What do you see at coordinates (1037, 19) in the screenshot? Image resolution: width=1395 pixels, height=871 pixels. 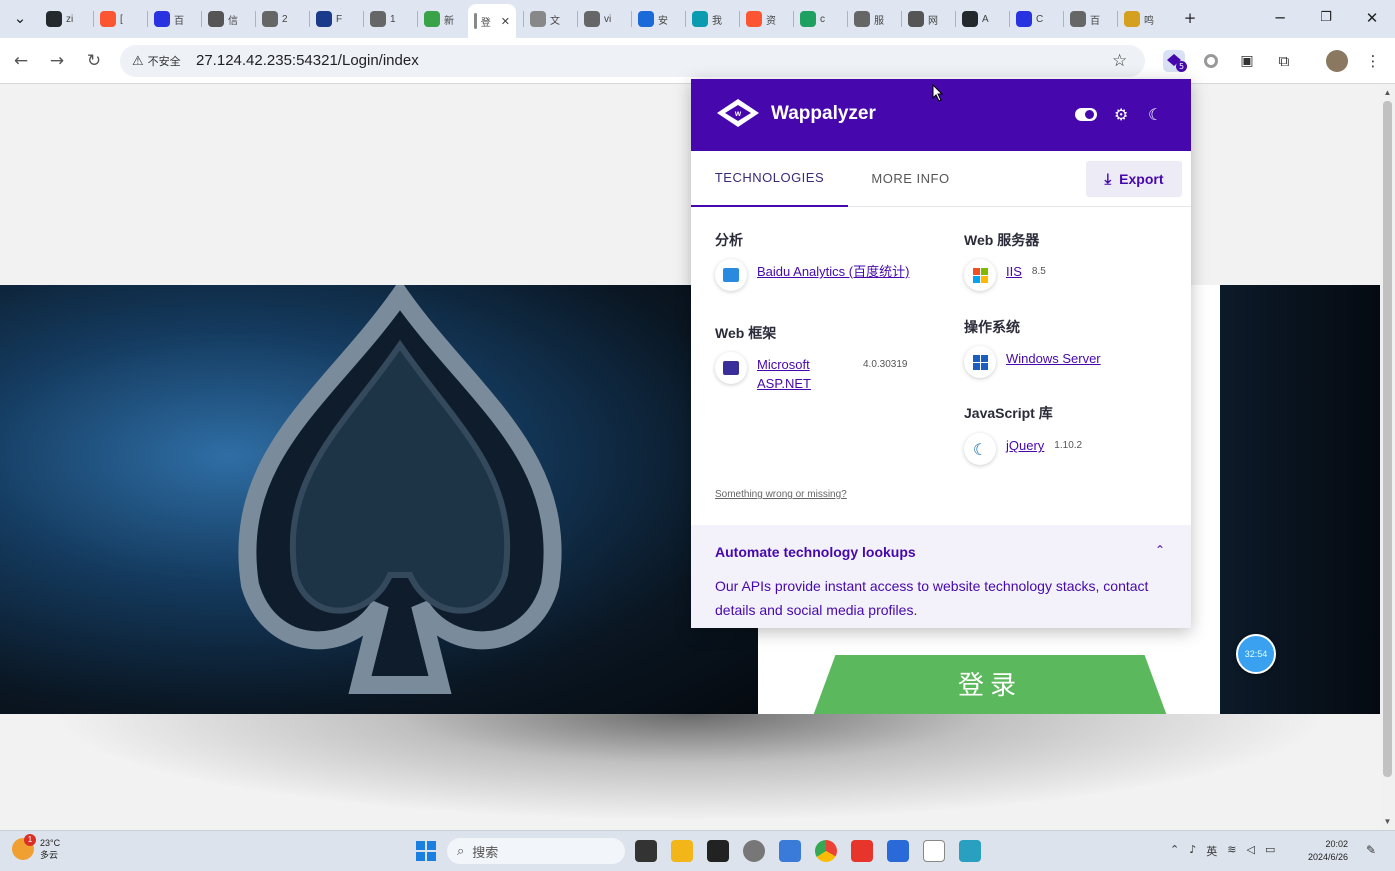 I see `browser-tab: C` at bounding box center [1037, 19].